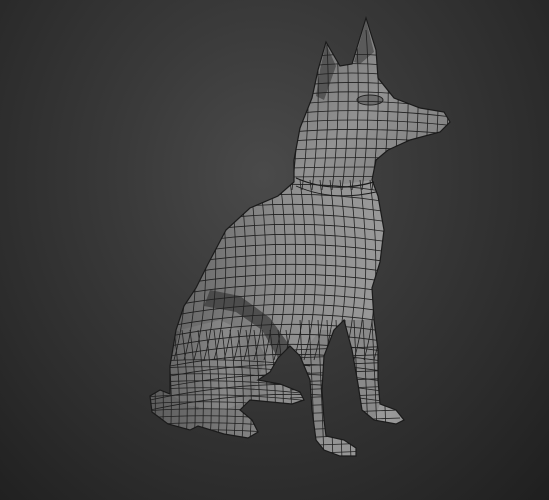 This screenshot has width=549, height=500. What do you see at coordinates (370, 100) in the screenshot?
I see `eye-icon` at bounding box center [370, 100].